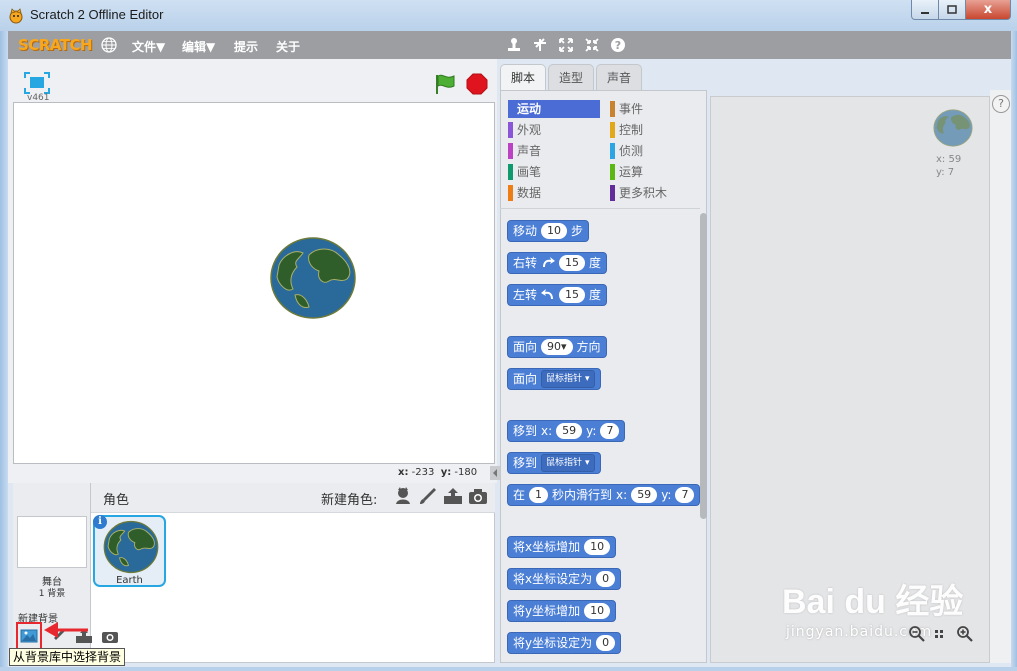  I want to click on earth-thumbnail-icon, so click(131, 547).